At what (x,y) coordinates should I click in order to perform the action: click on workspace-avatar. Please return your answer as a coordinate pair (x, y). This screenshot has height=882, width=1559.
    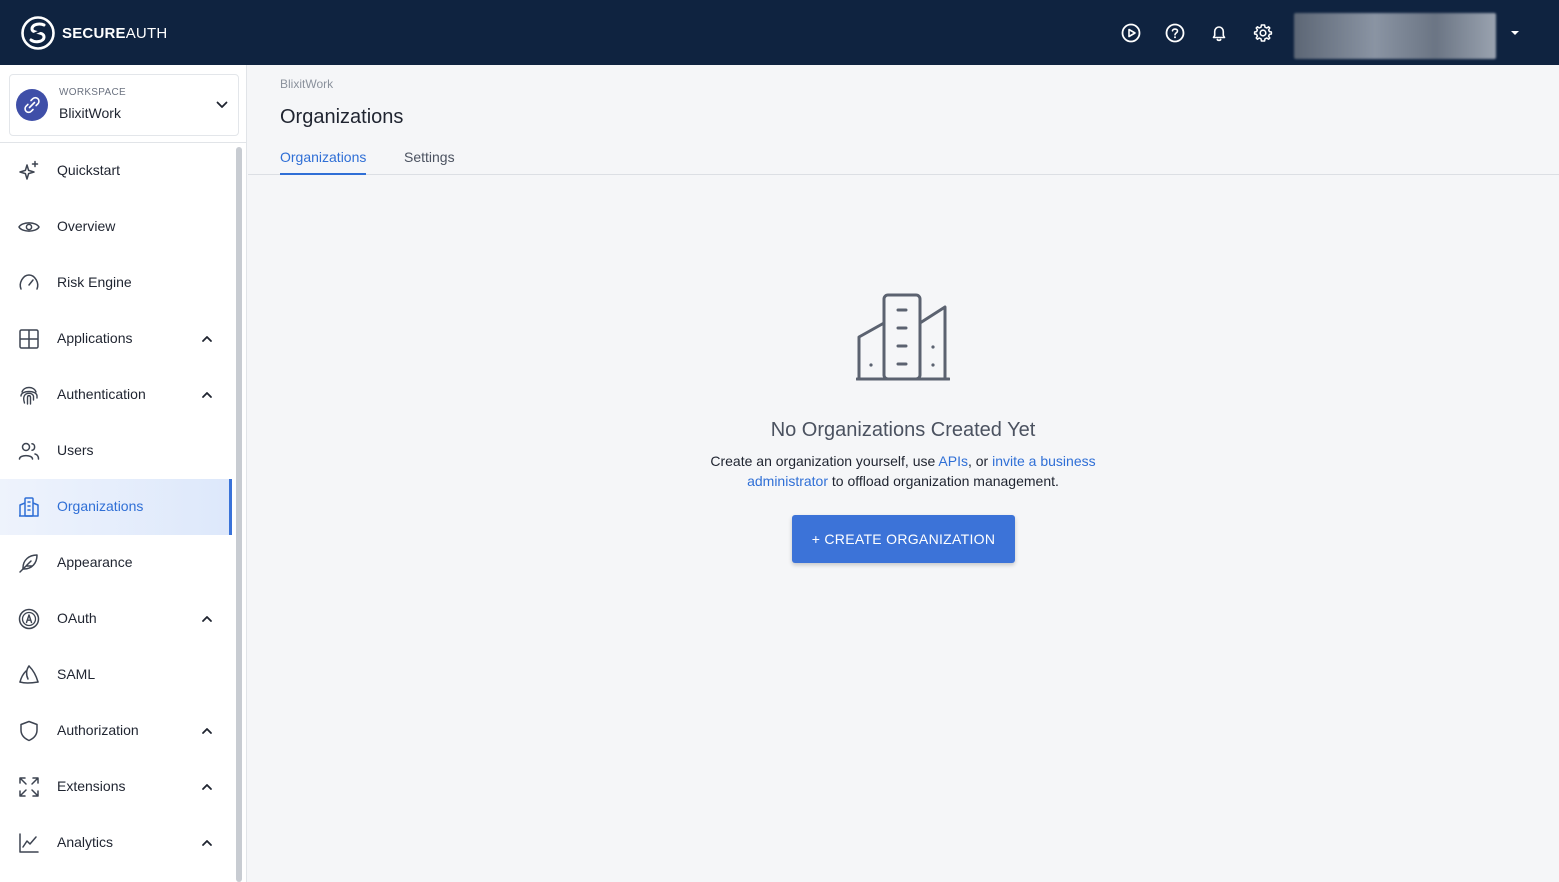
    Looking at the image, I should click on (32, 105).